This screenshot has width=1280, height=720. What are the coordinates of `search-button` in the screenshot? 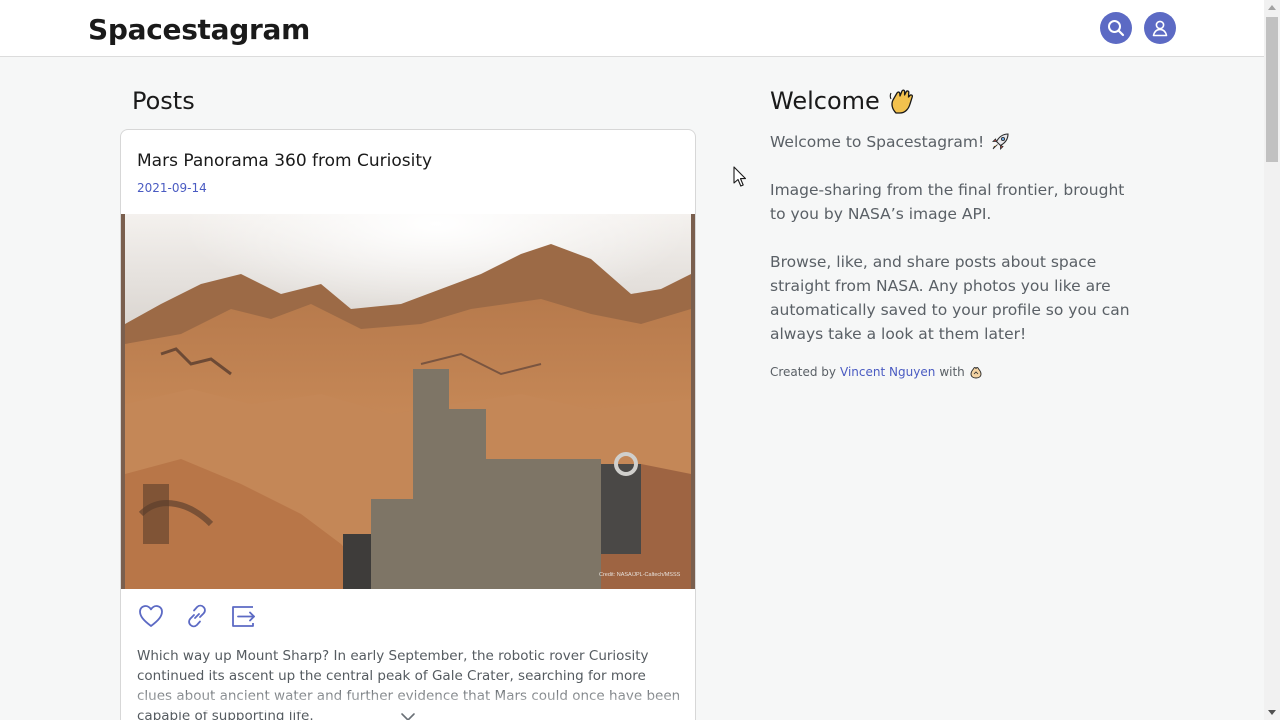 It's located at (1116, 28).